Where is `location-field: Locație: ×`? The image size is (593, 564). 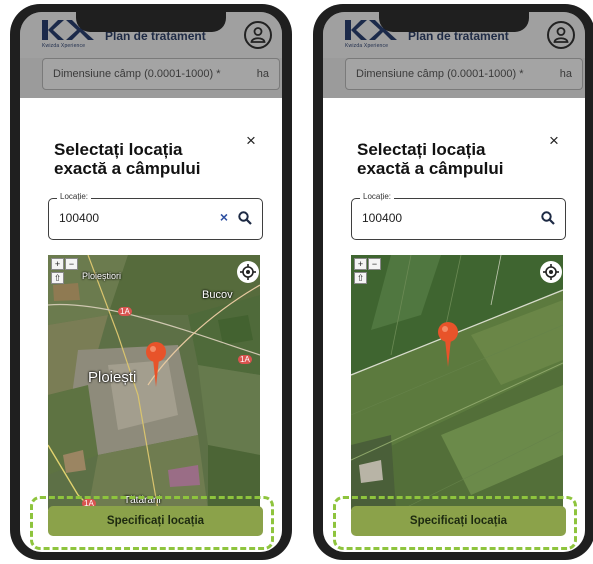 location-field: Locație: × is located at coordinates (155, 216).